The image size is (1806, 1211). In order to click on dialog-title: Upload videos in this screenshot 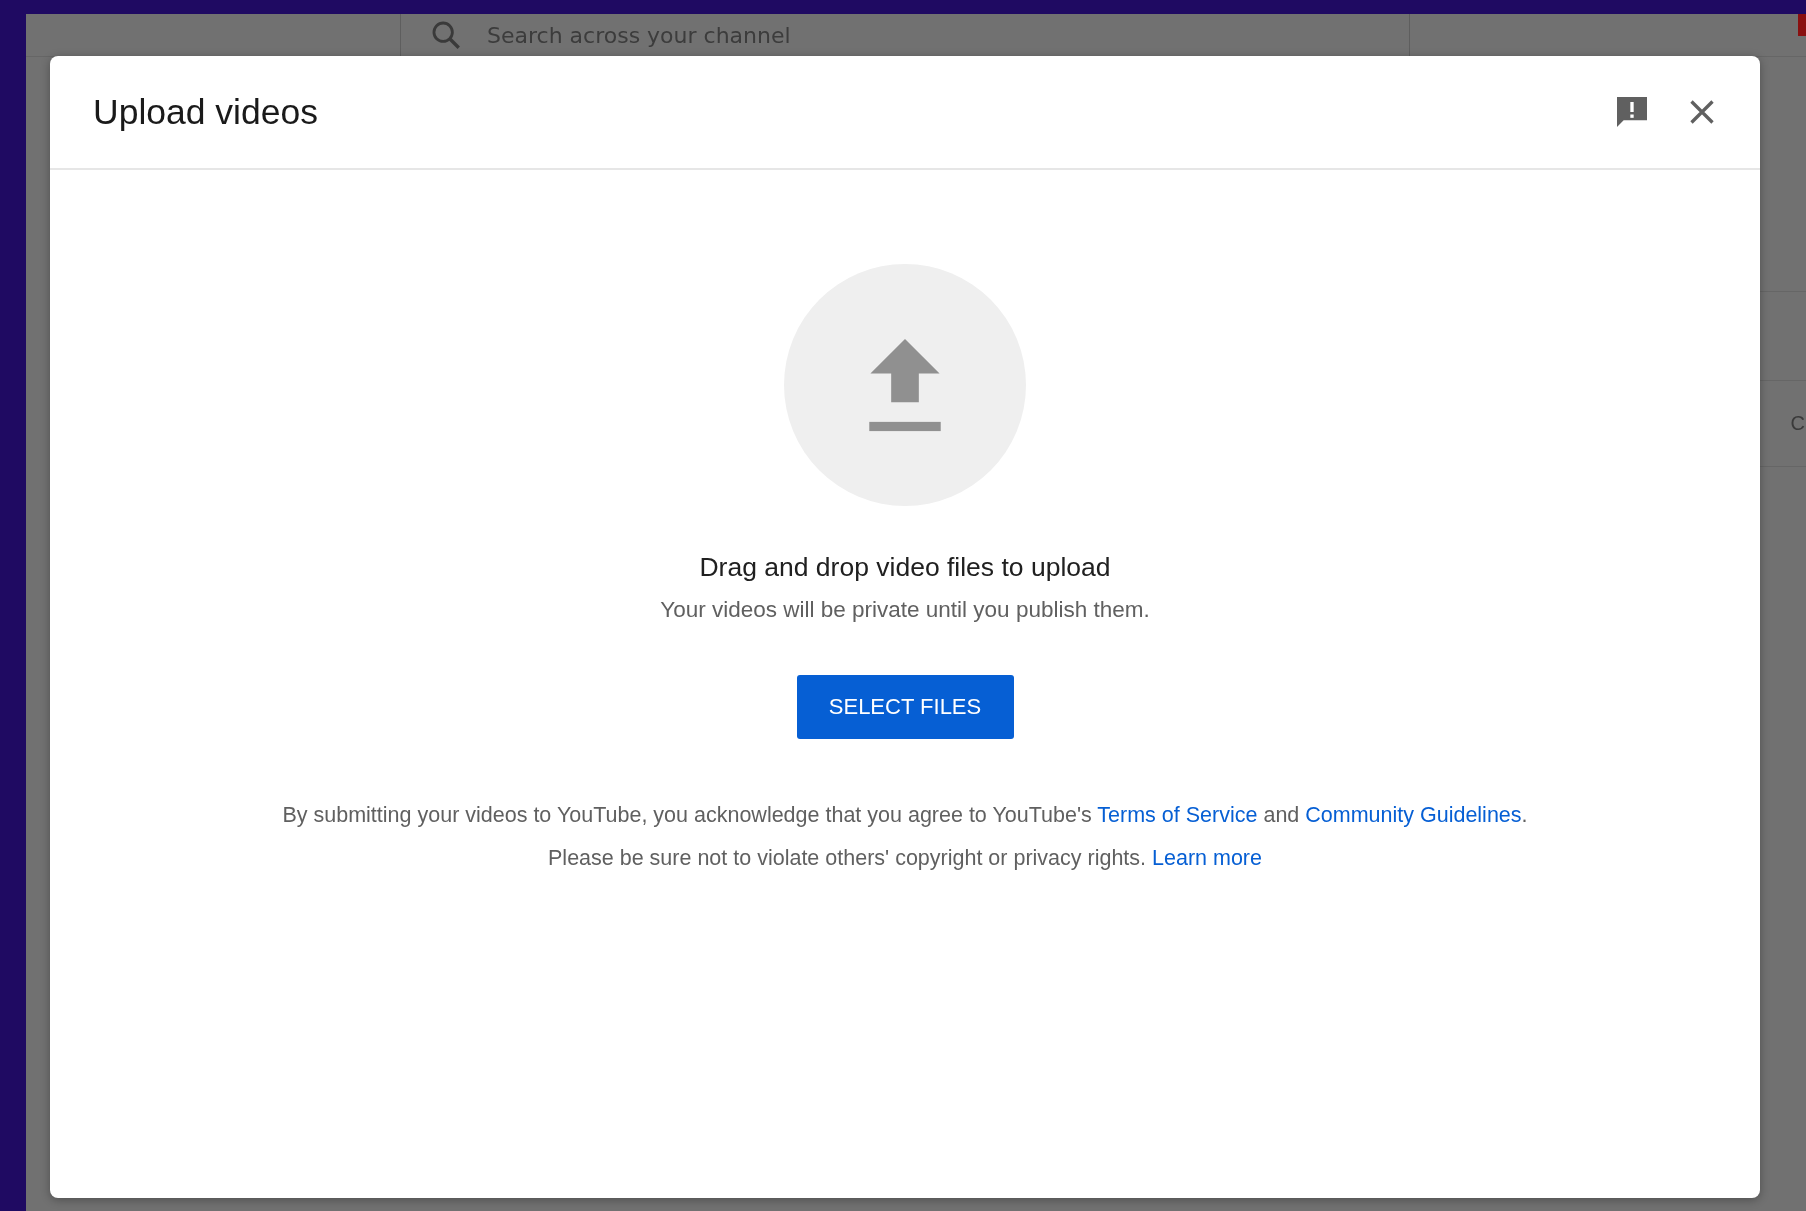, I will do `click(206, 112)`.